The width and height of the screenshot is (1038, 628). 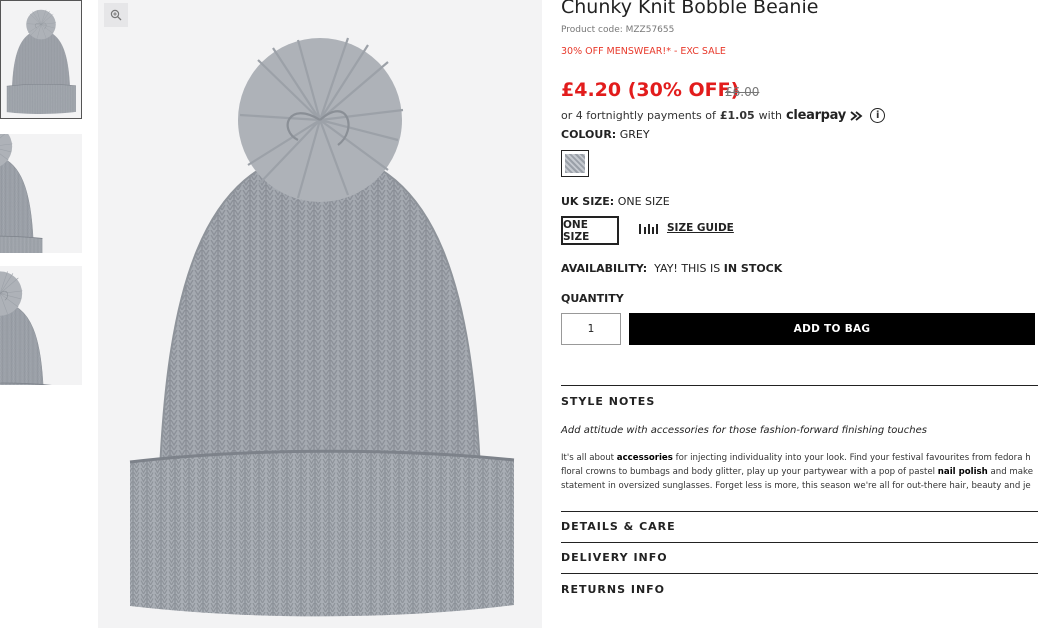 What do you see at coordinates (650, 90) in the screenshot?
I see `sale-price: £4.20 (30% OFF)` at bounding box center [650, 90].